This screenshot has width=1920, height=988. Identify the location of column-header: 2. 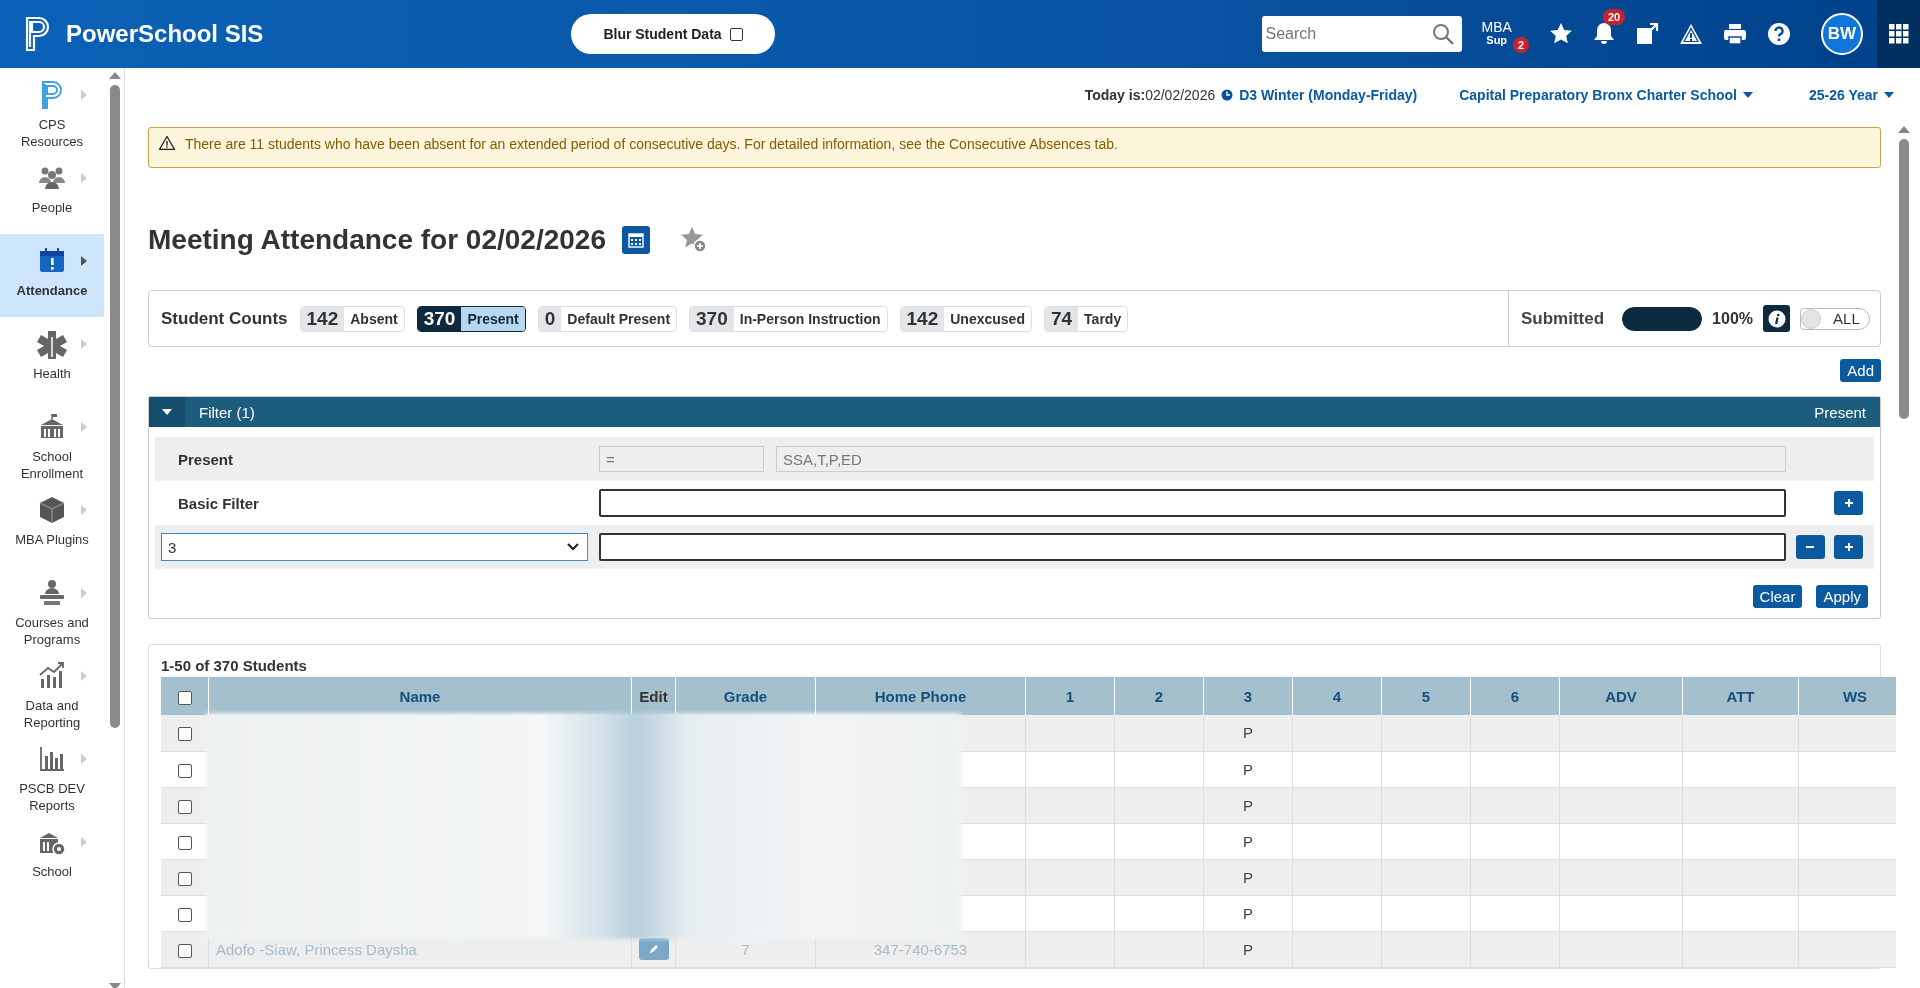
(1159, 696).